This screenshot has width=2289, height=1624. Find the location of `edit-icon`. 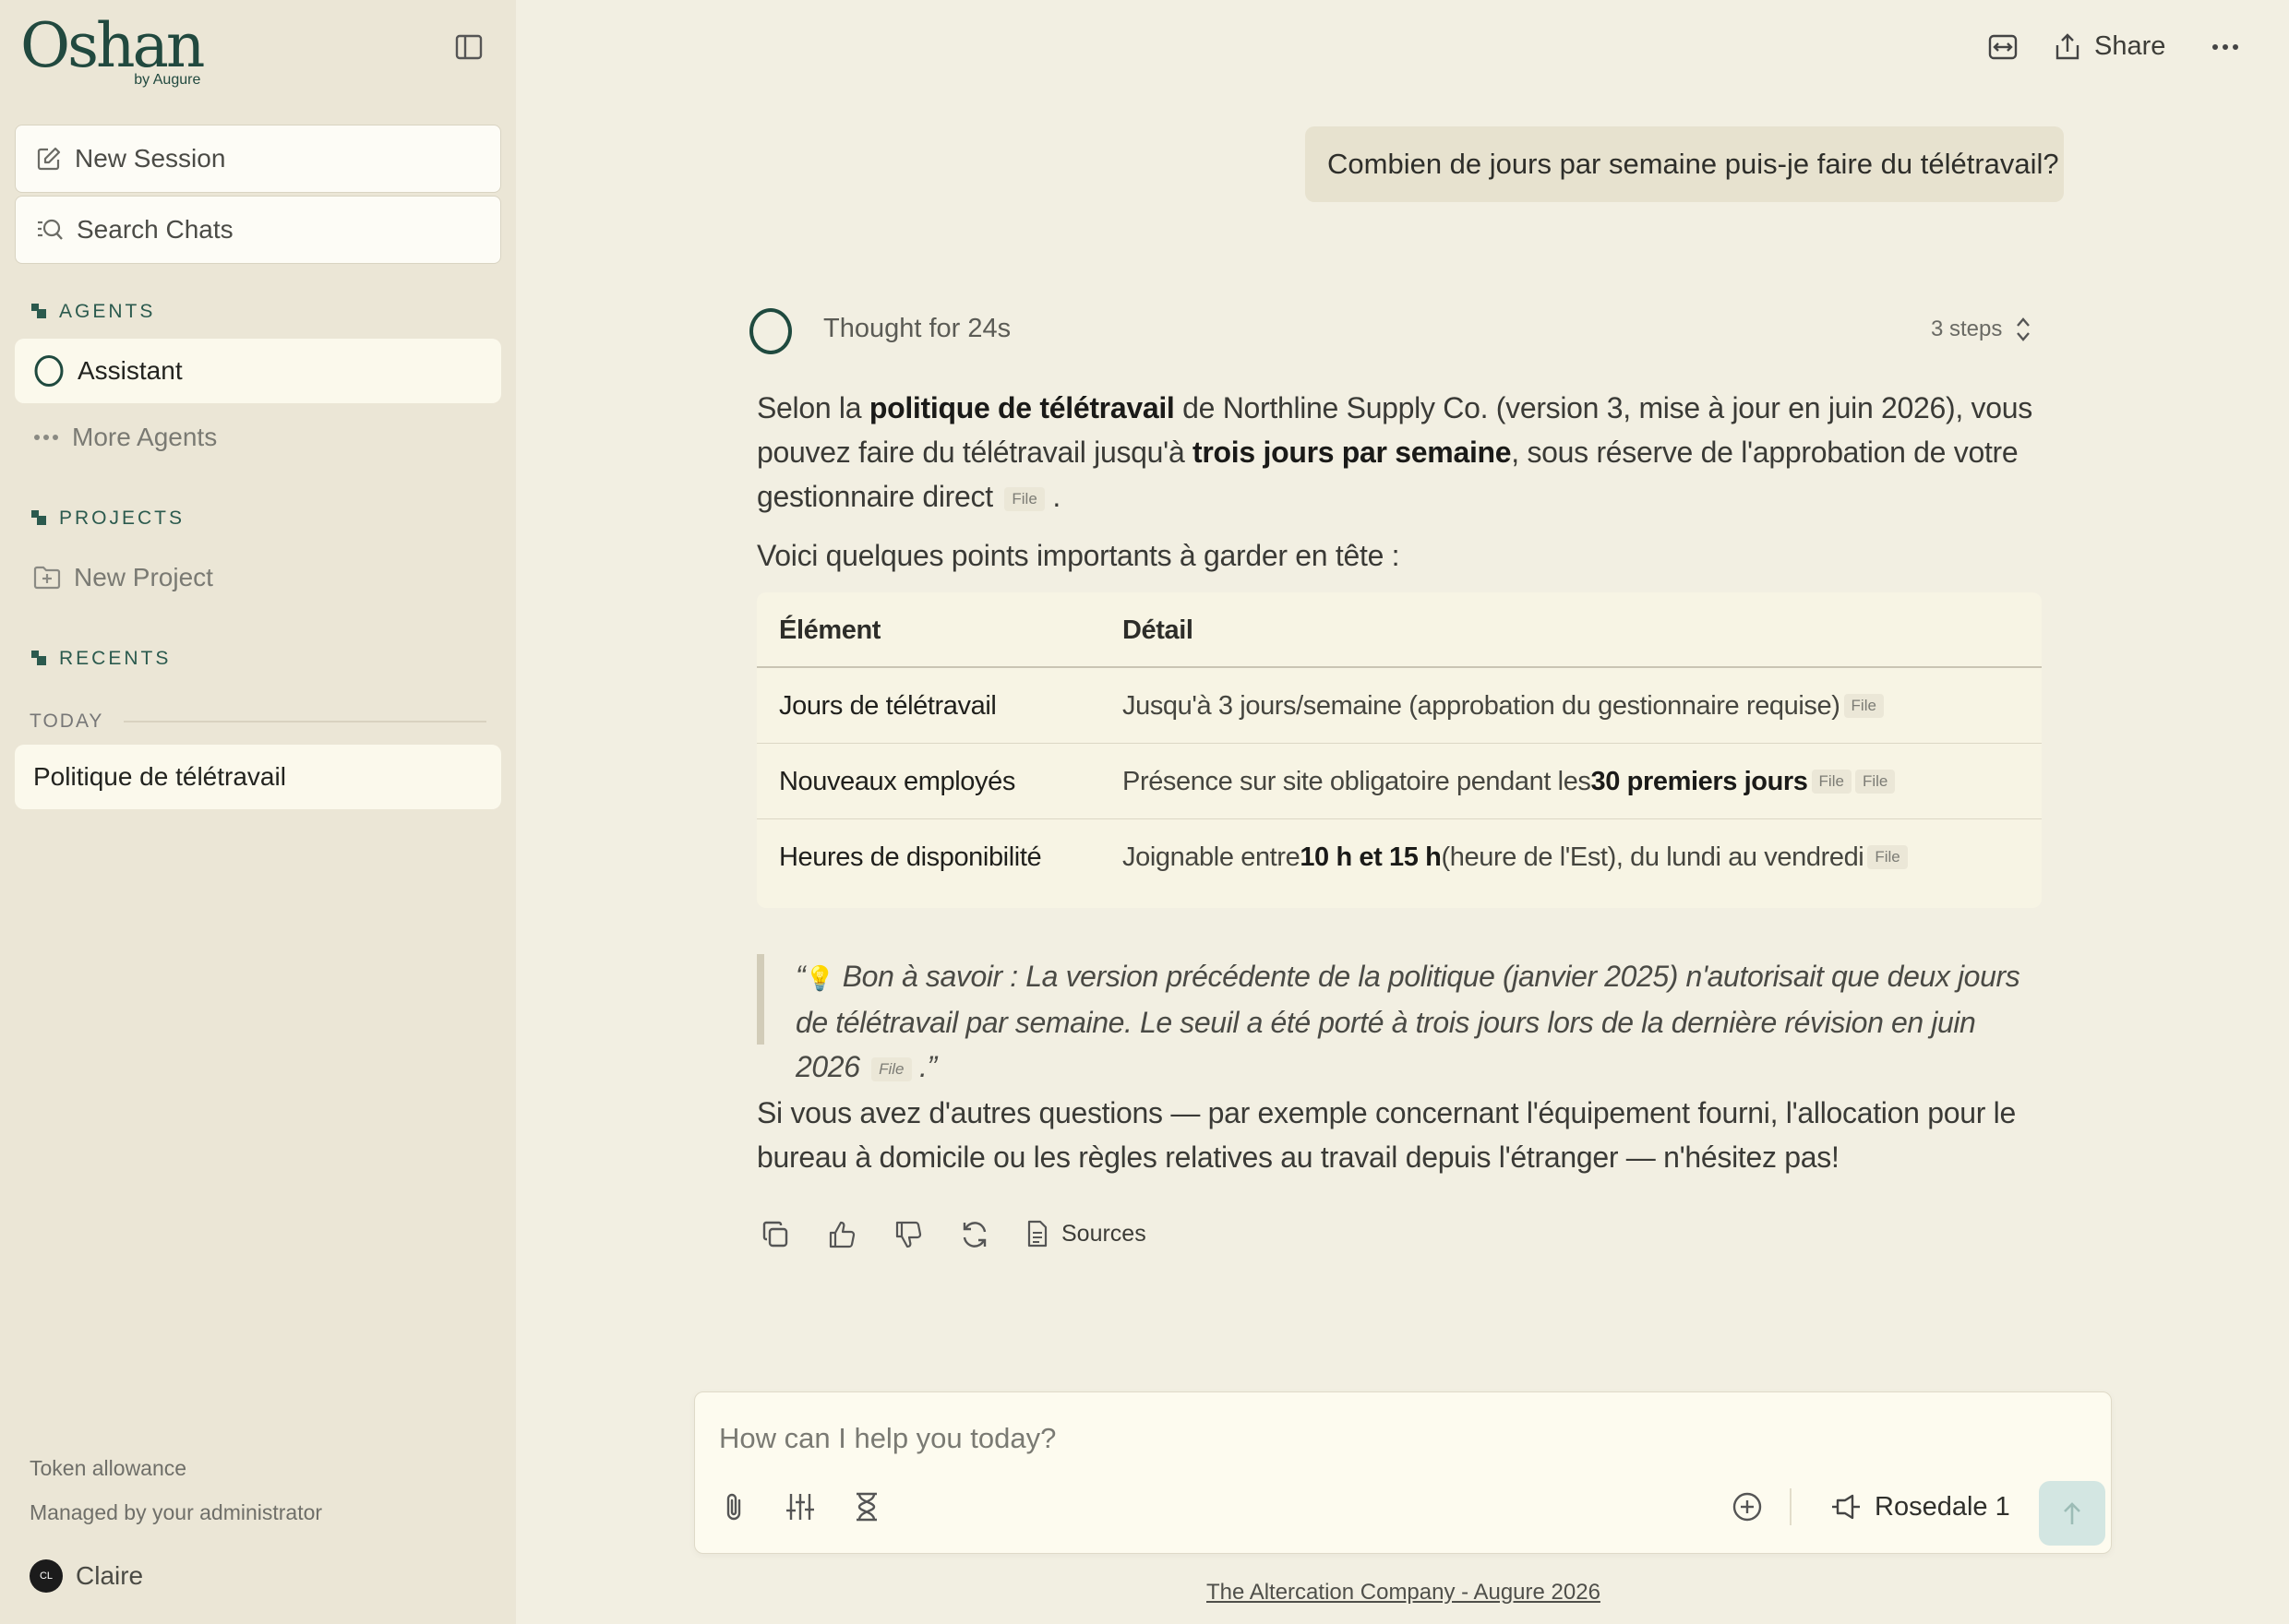

edit-icon is located at coordinates (55, 159).